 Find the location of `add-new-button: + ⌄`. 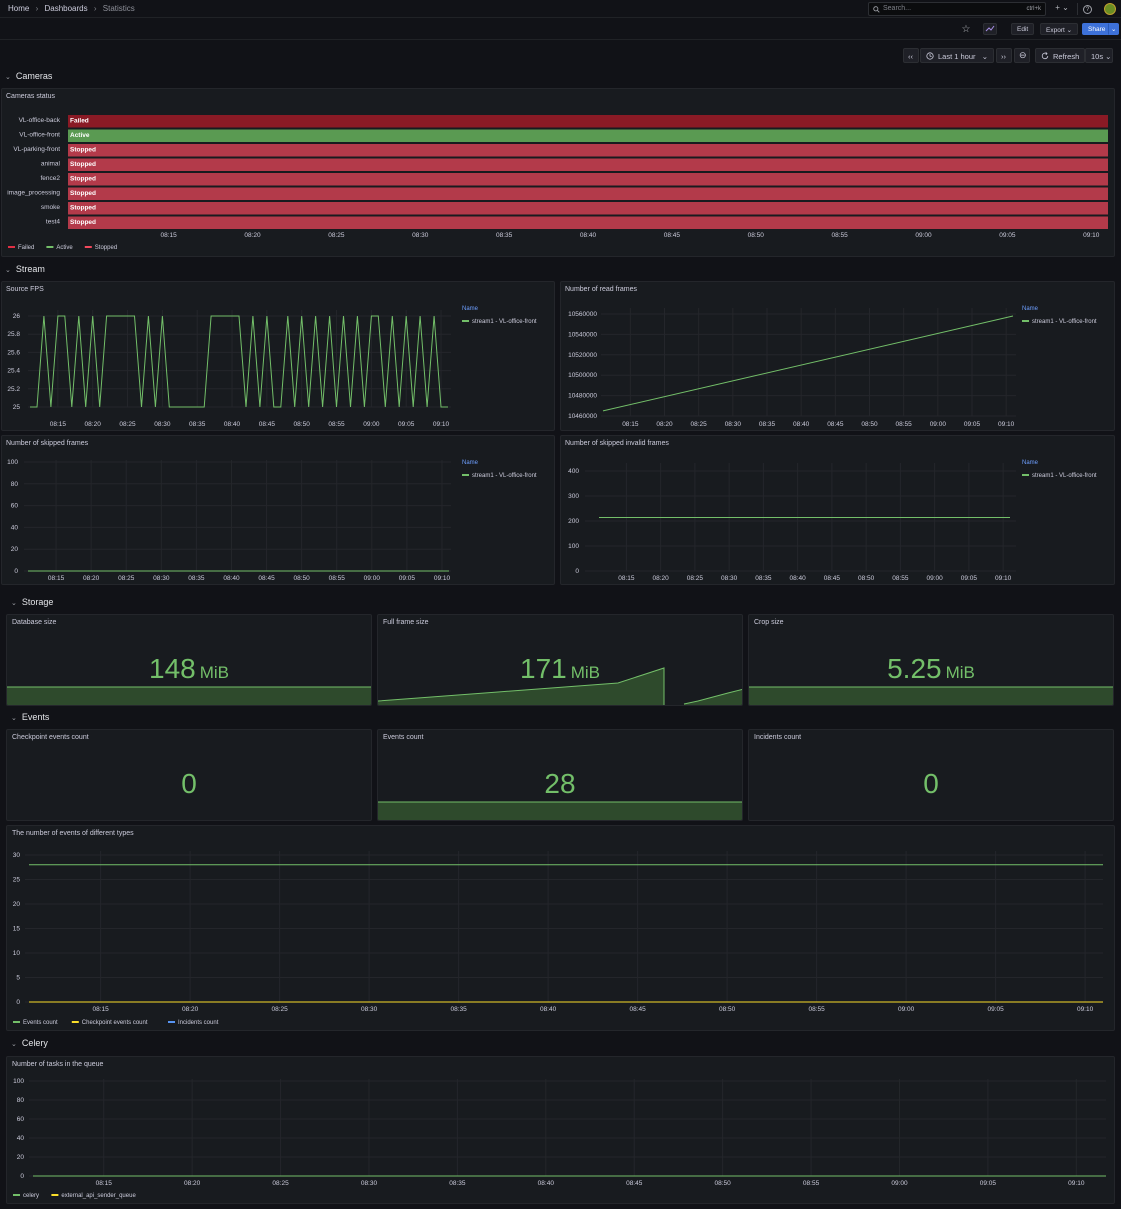

add-new-button: + ⌄ is located at coordinates (1062, 9).